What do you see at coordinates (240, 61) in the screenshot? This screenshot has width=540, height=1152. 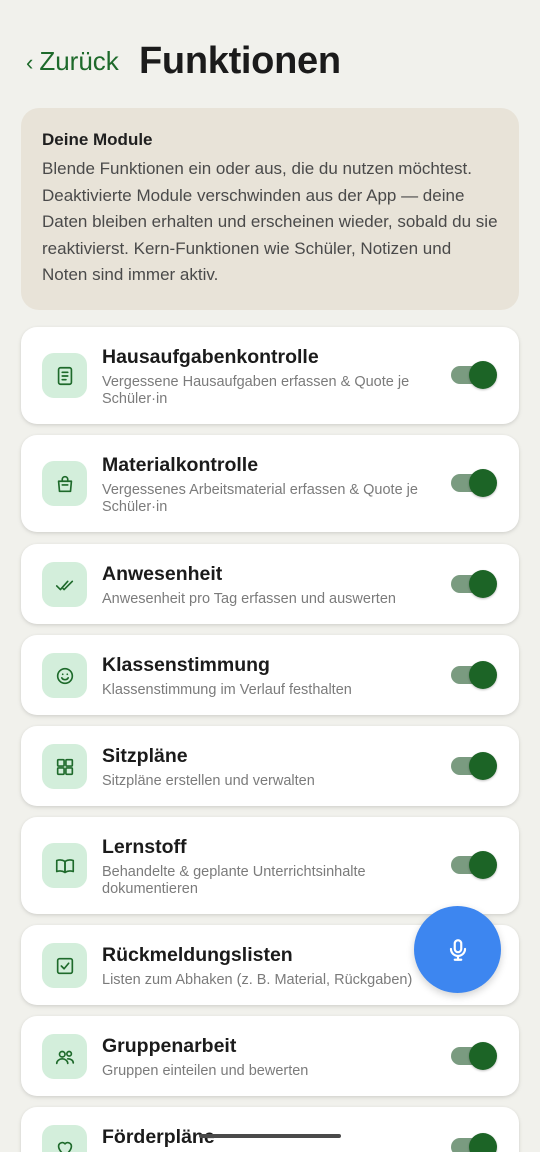 I see `page-title: Funktionen` at bounding box center [240, 61].